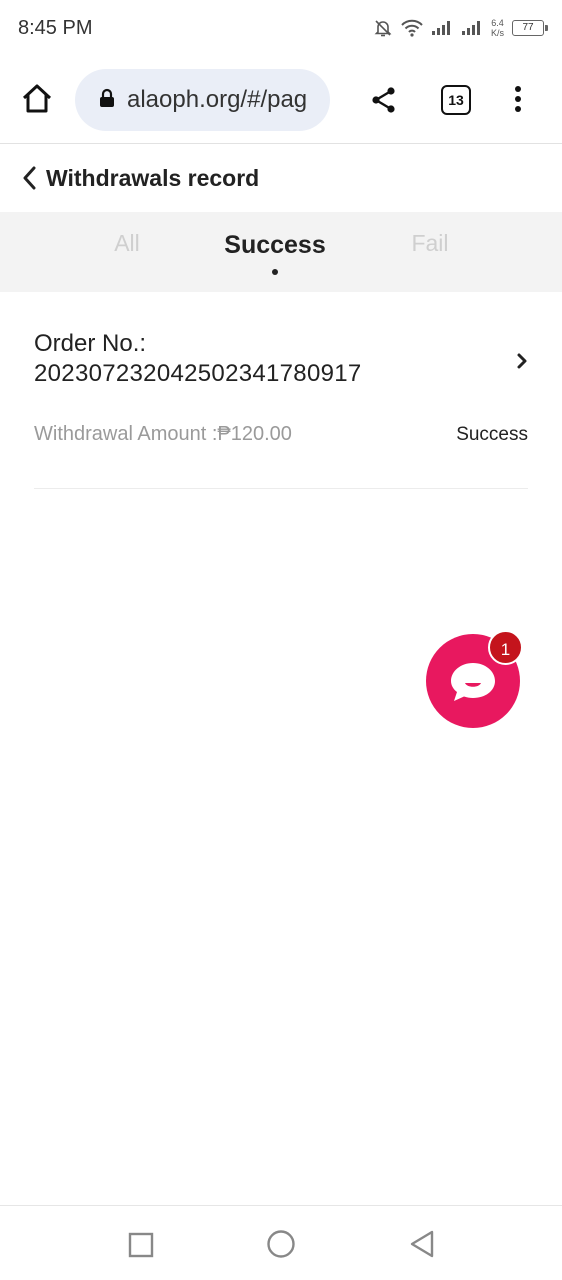 The width and height of the screenshot is (562, 1280). I want to click on tab-fail: Fail, so click(429, 243).